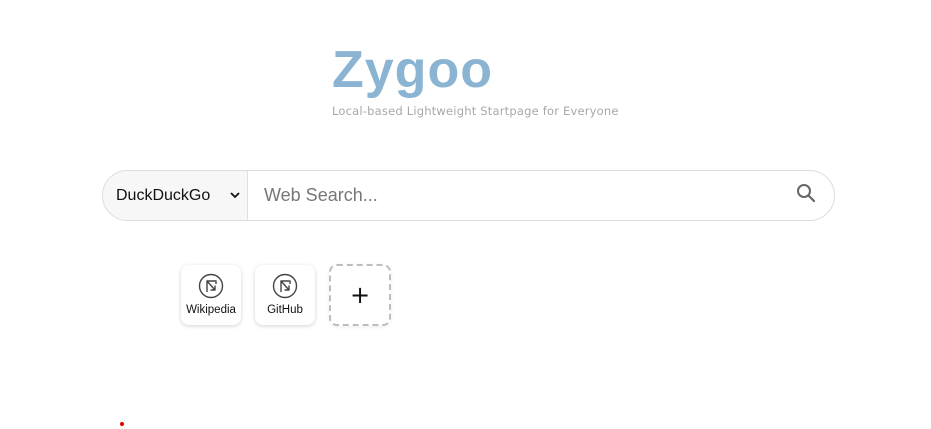 The image size is (931, 429). Describe the element at coordinates (235, 196) in the screenshot. I see `chevron-down-icon` at that location.